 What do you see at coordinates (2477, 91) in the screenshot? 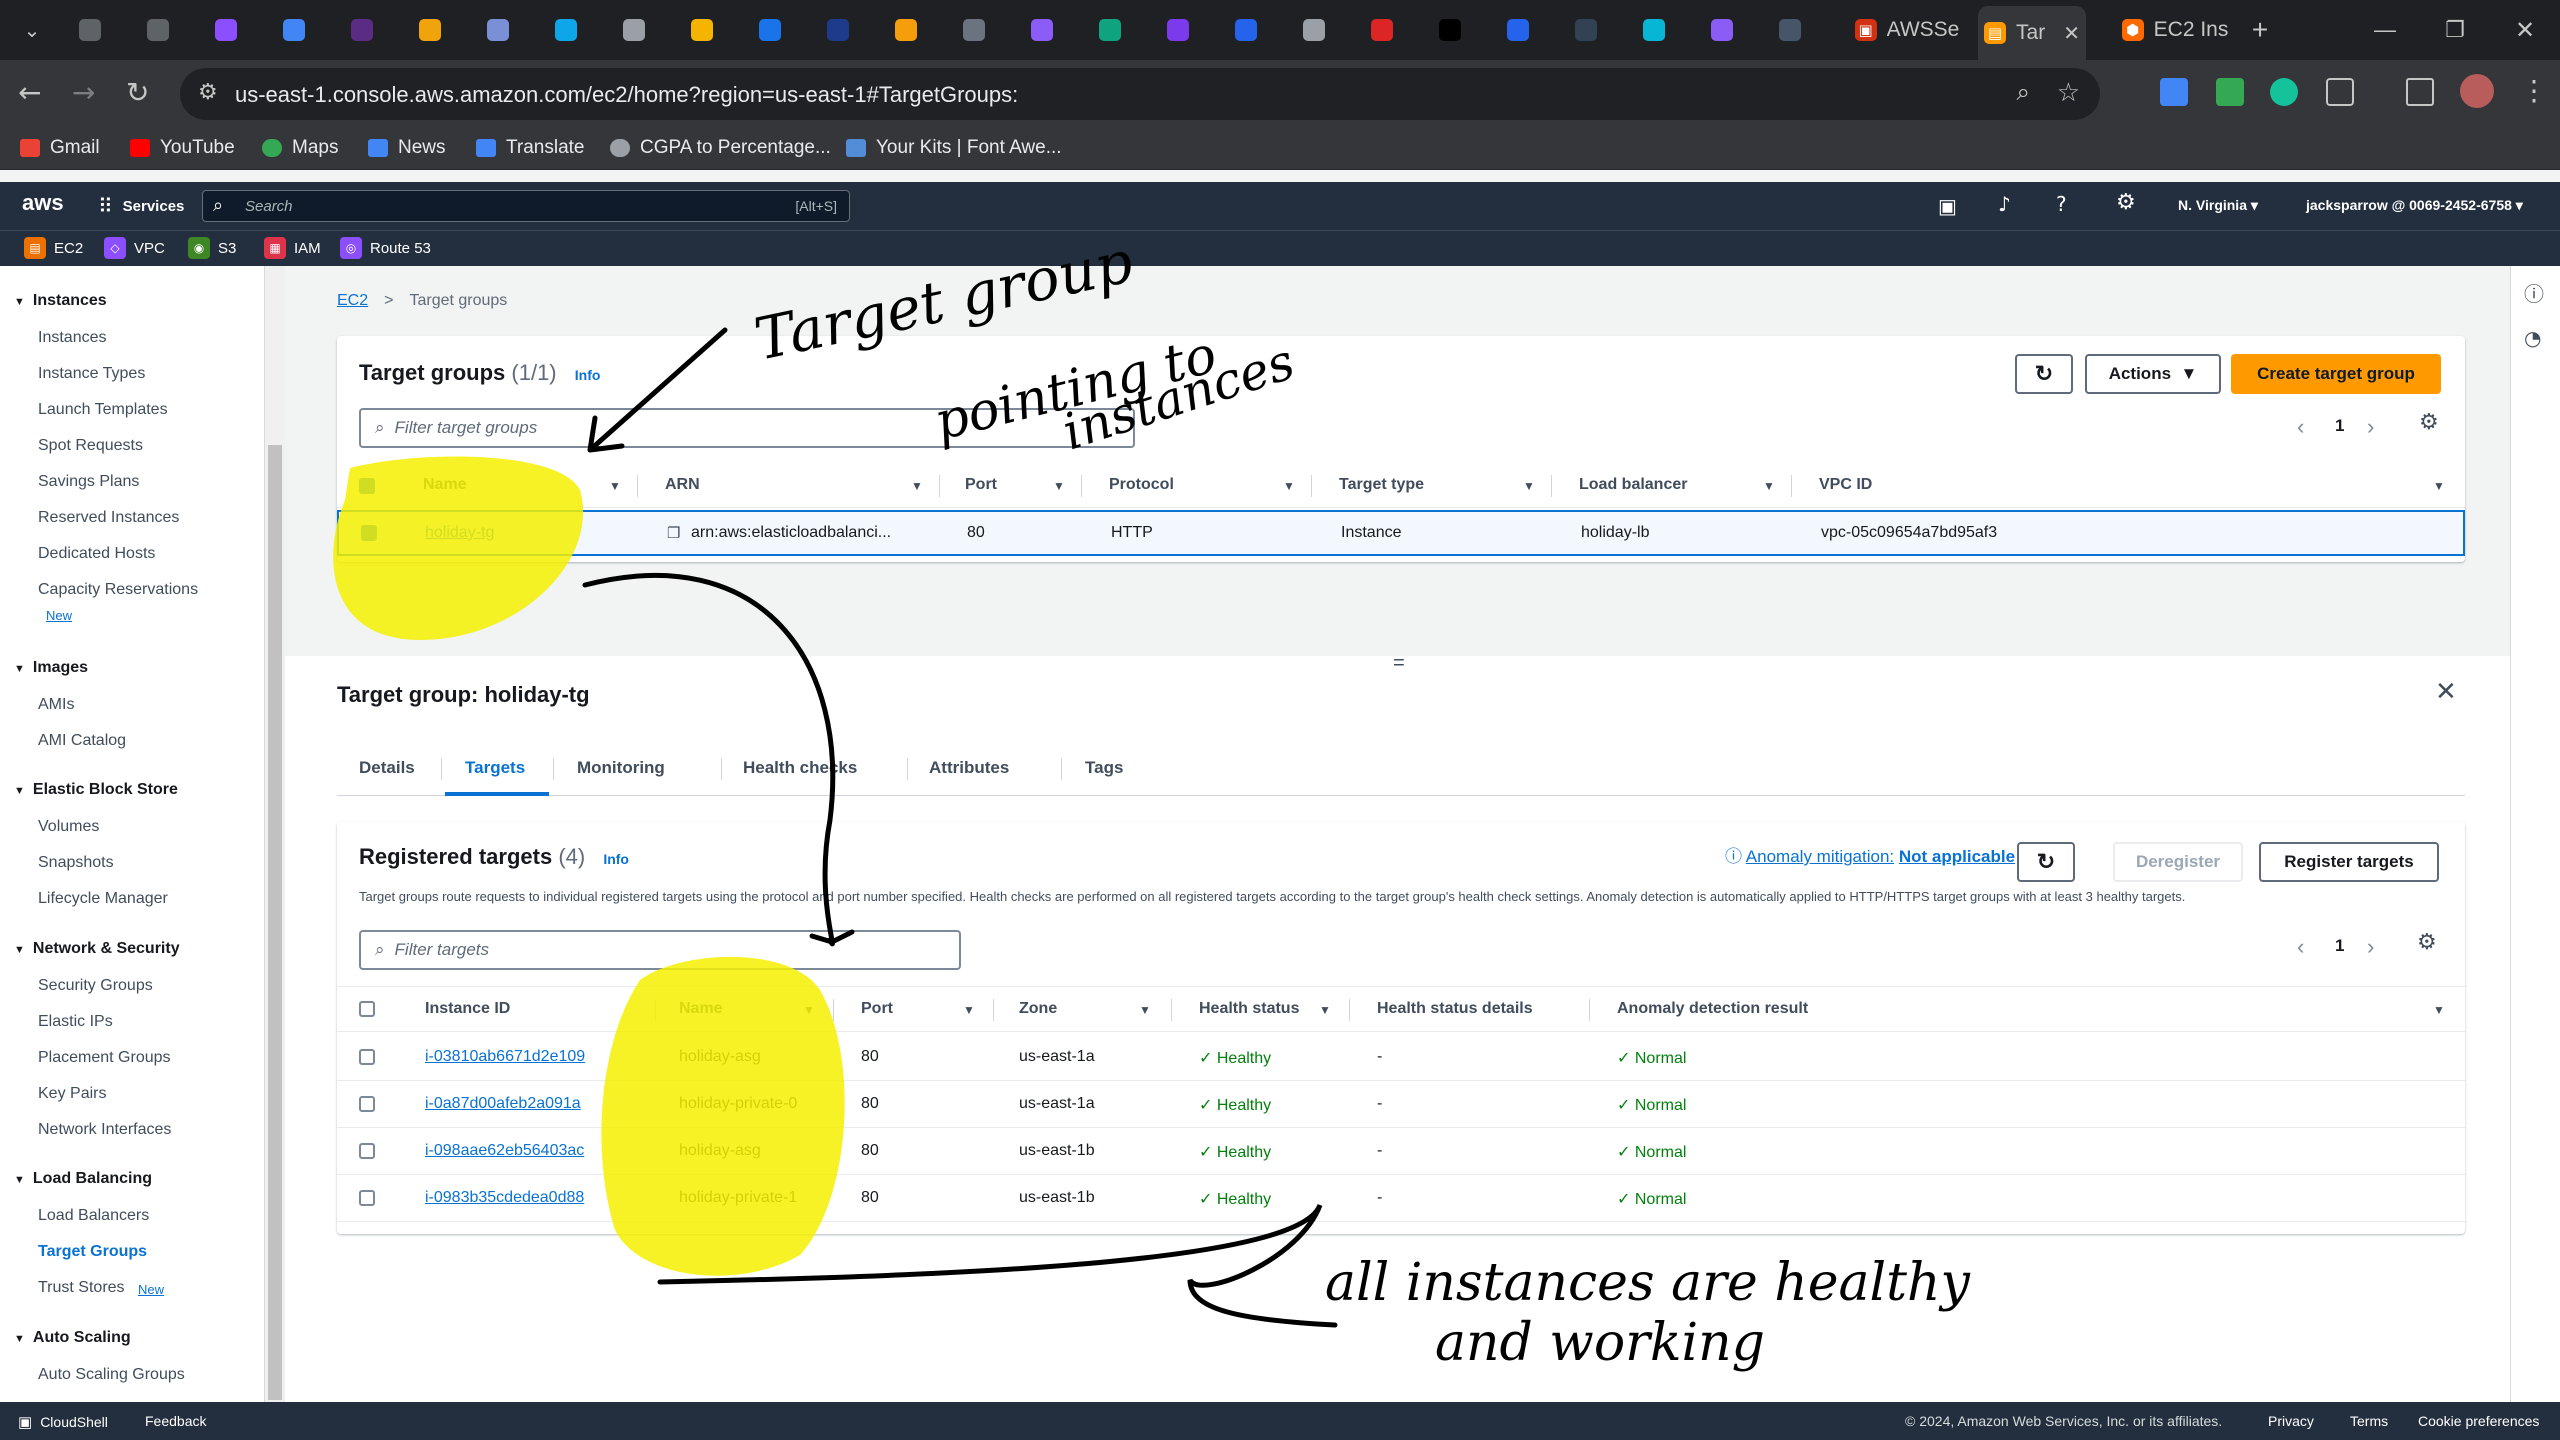
I see `avatar` at bounding box center [2477, 91].